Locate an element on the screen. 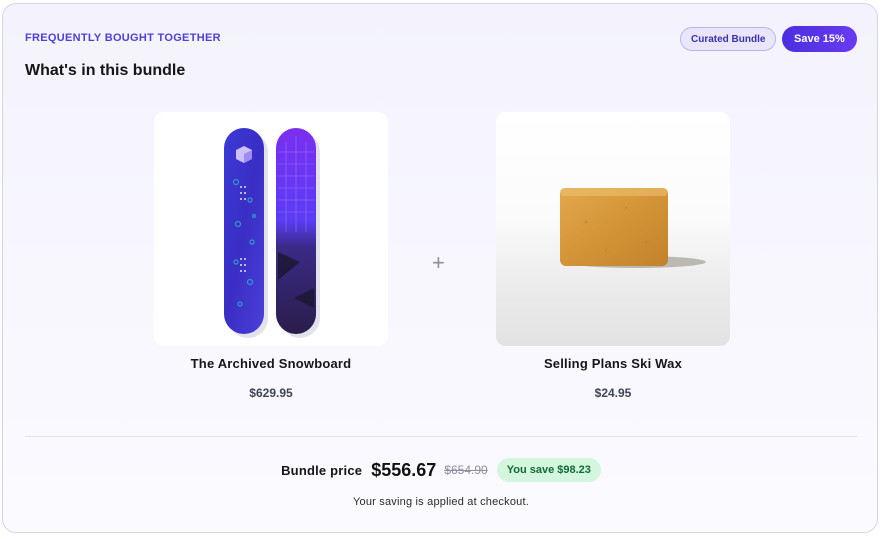 The image size is (883, 539). product-price: $629.95 is located at coordinates (271, 393).